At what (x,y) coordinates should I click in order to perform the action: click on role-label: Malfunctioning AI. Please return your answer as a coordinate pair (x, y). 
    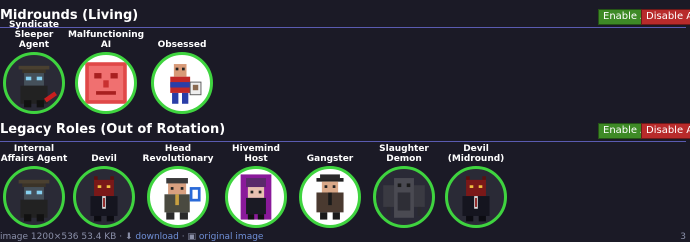
    Looking at the image, I should click on (106, 40).